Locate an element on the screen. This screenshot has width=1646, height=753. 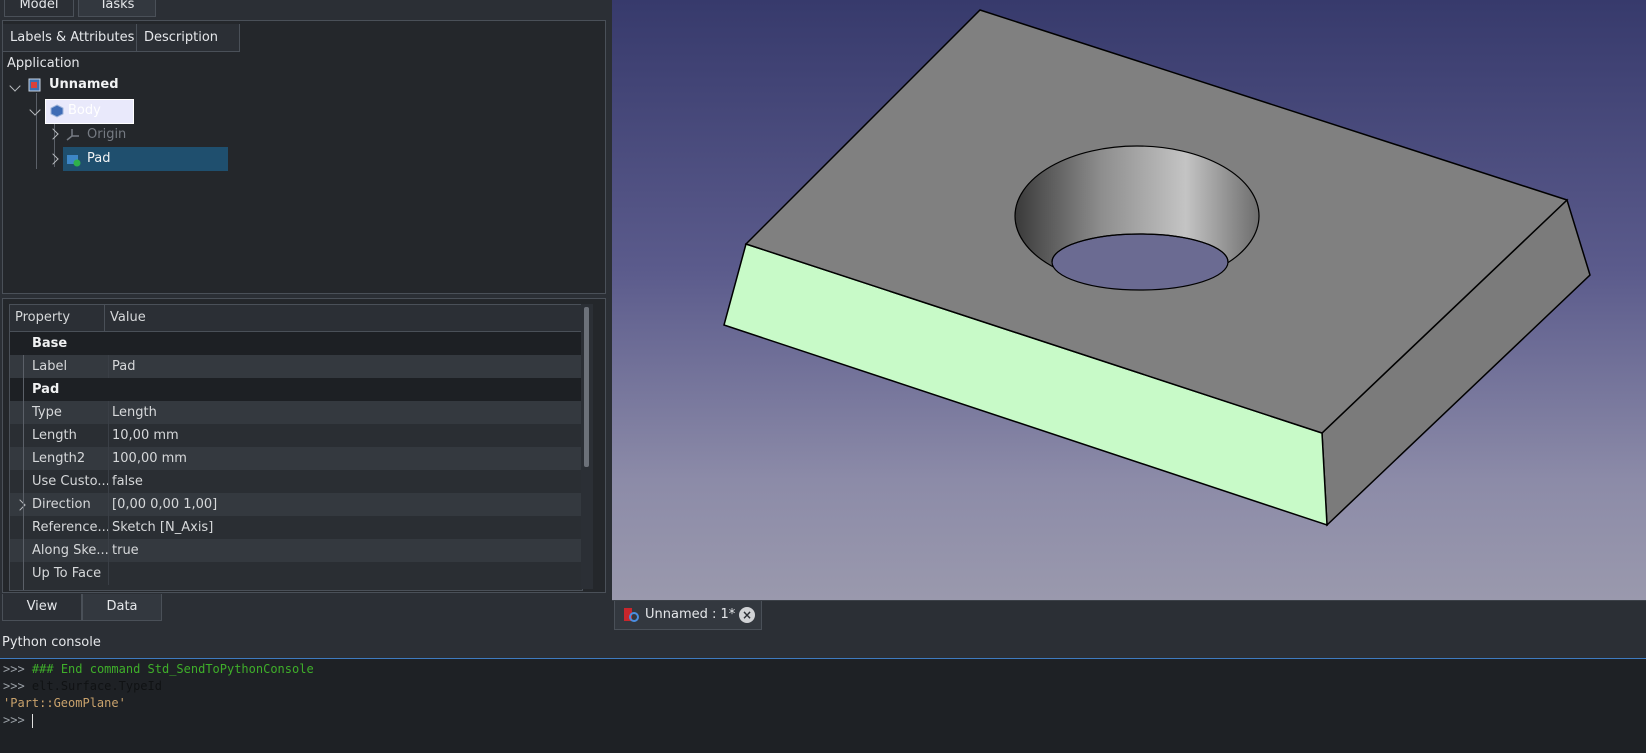
property-header-row: Property Value is located at coordinates (296, 318).